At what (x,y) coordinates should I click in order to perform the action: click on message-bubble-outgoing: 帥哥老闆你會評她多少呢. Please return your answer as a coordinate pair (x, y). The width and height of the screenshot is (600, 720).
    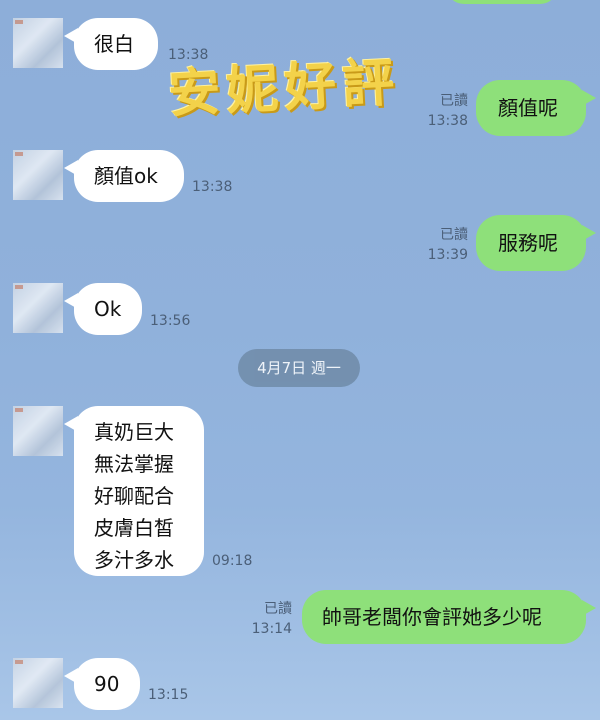
    Looking at the image, I should click on (449, 617).